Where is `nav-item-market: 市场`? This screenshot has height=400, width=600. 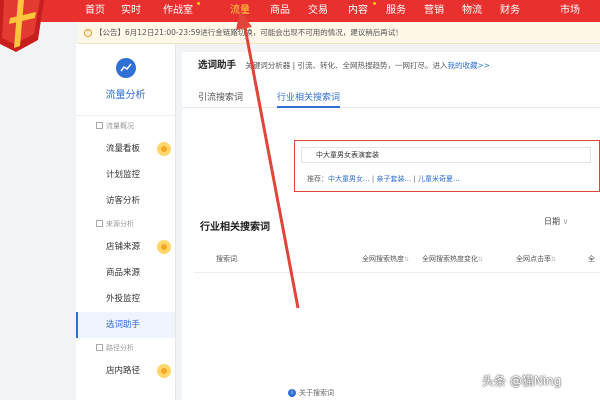 nav-item-market: 市场 is located at coordinates (570, 11).